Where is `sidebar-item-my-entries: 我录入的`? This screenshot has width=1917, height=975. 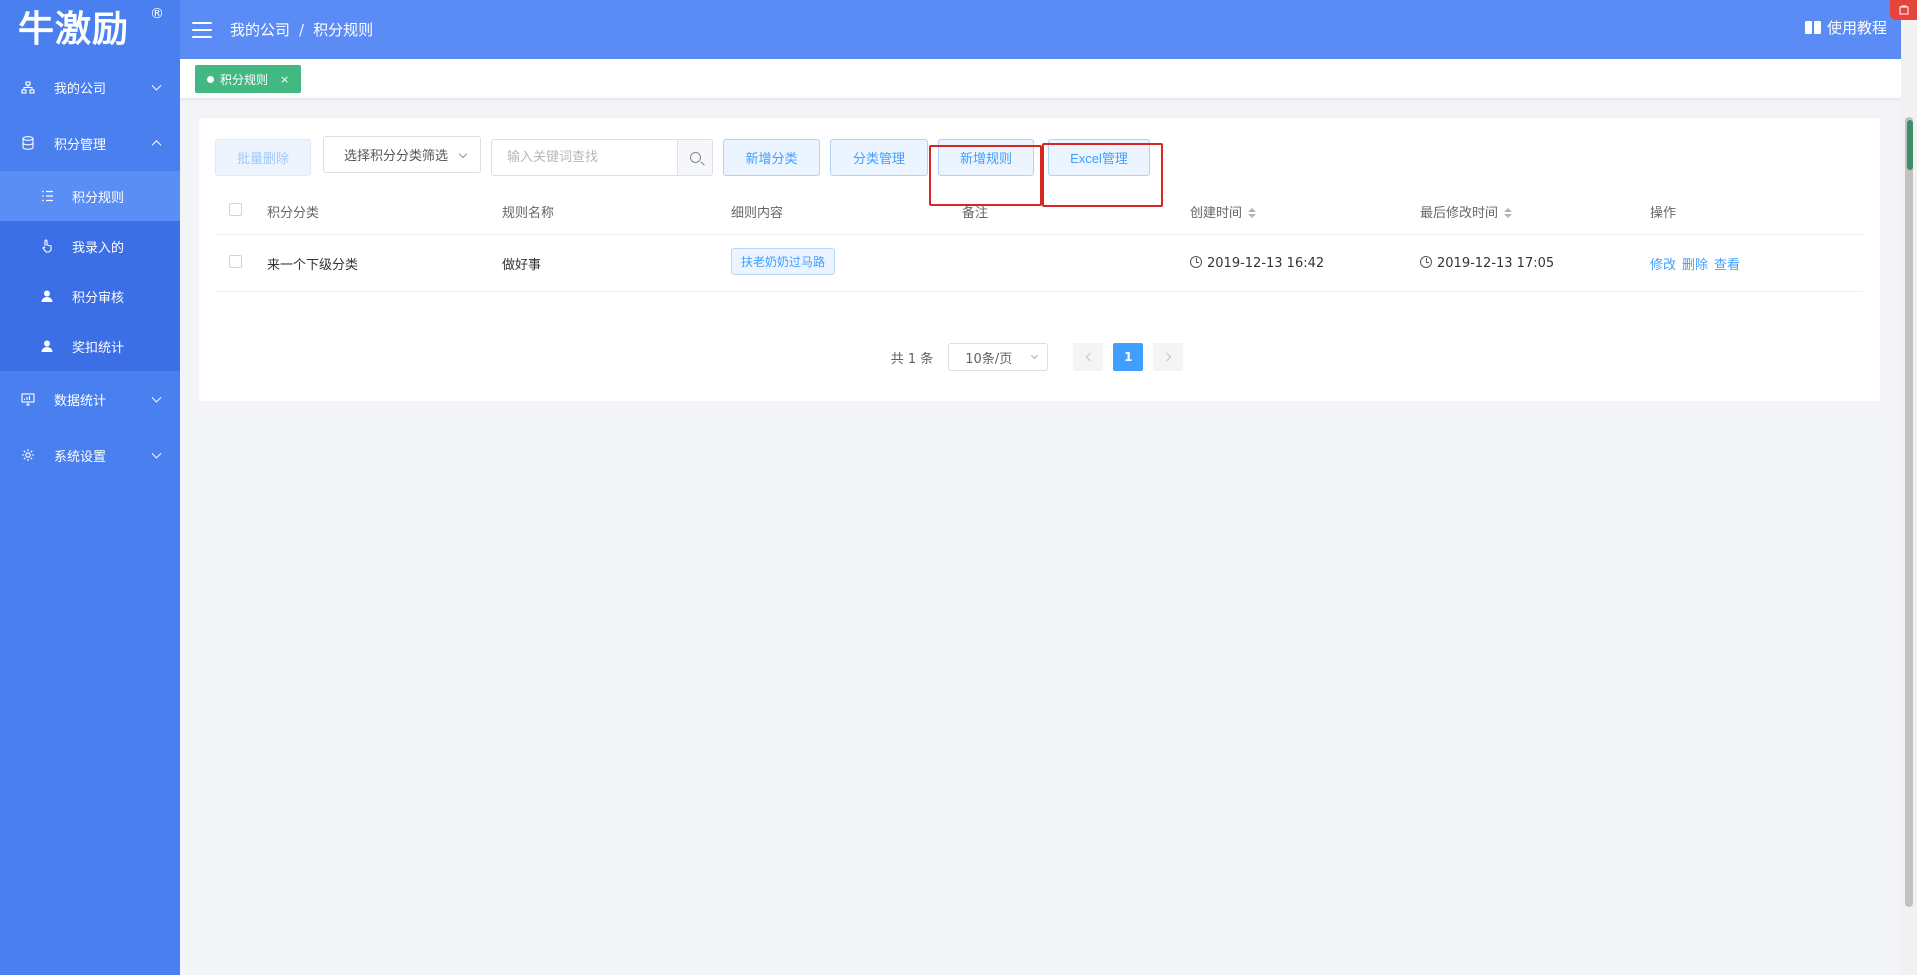 sidebar-item-my-entries: 我录入的 is located at coordinates (90, 246).